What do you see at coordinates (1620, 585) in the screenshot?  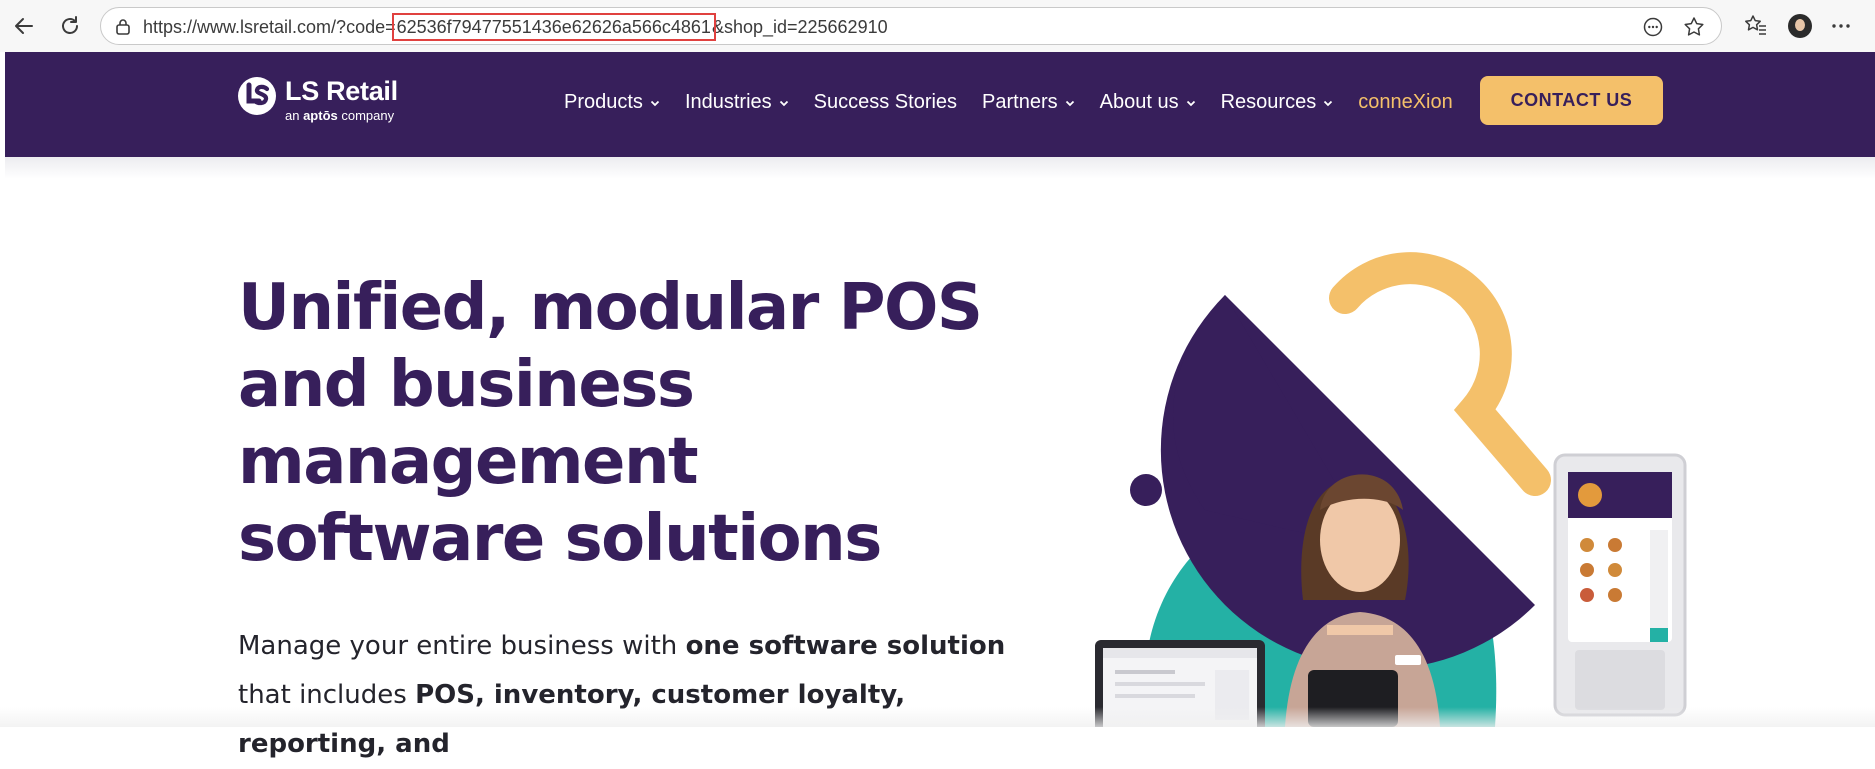 I see `kiosk-device` at bounding box center [1620, 585].